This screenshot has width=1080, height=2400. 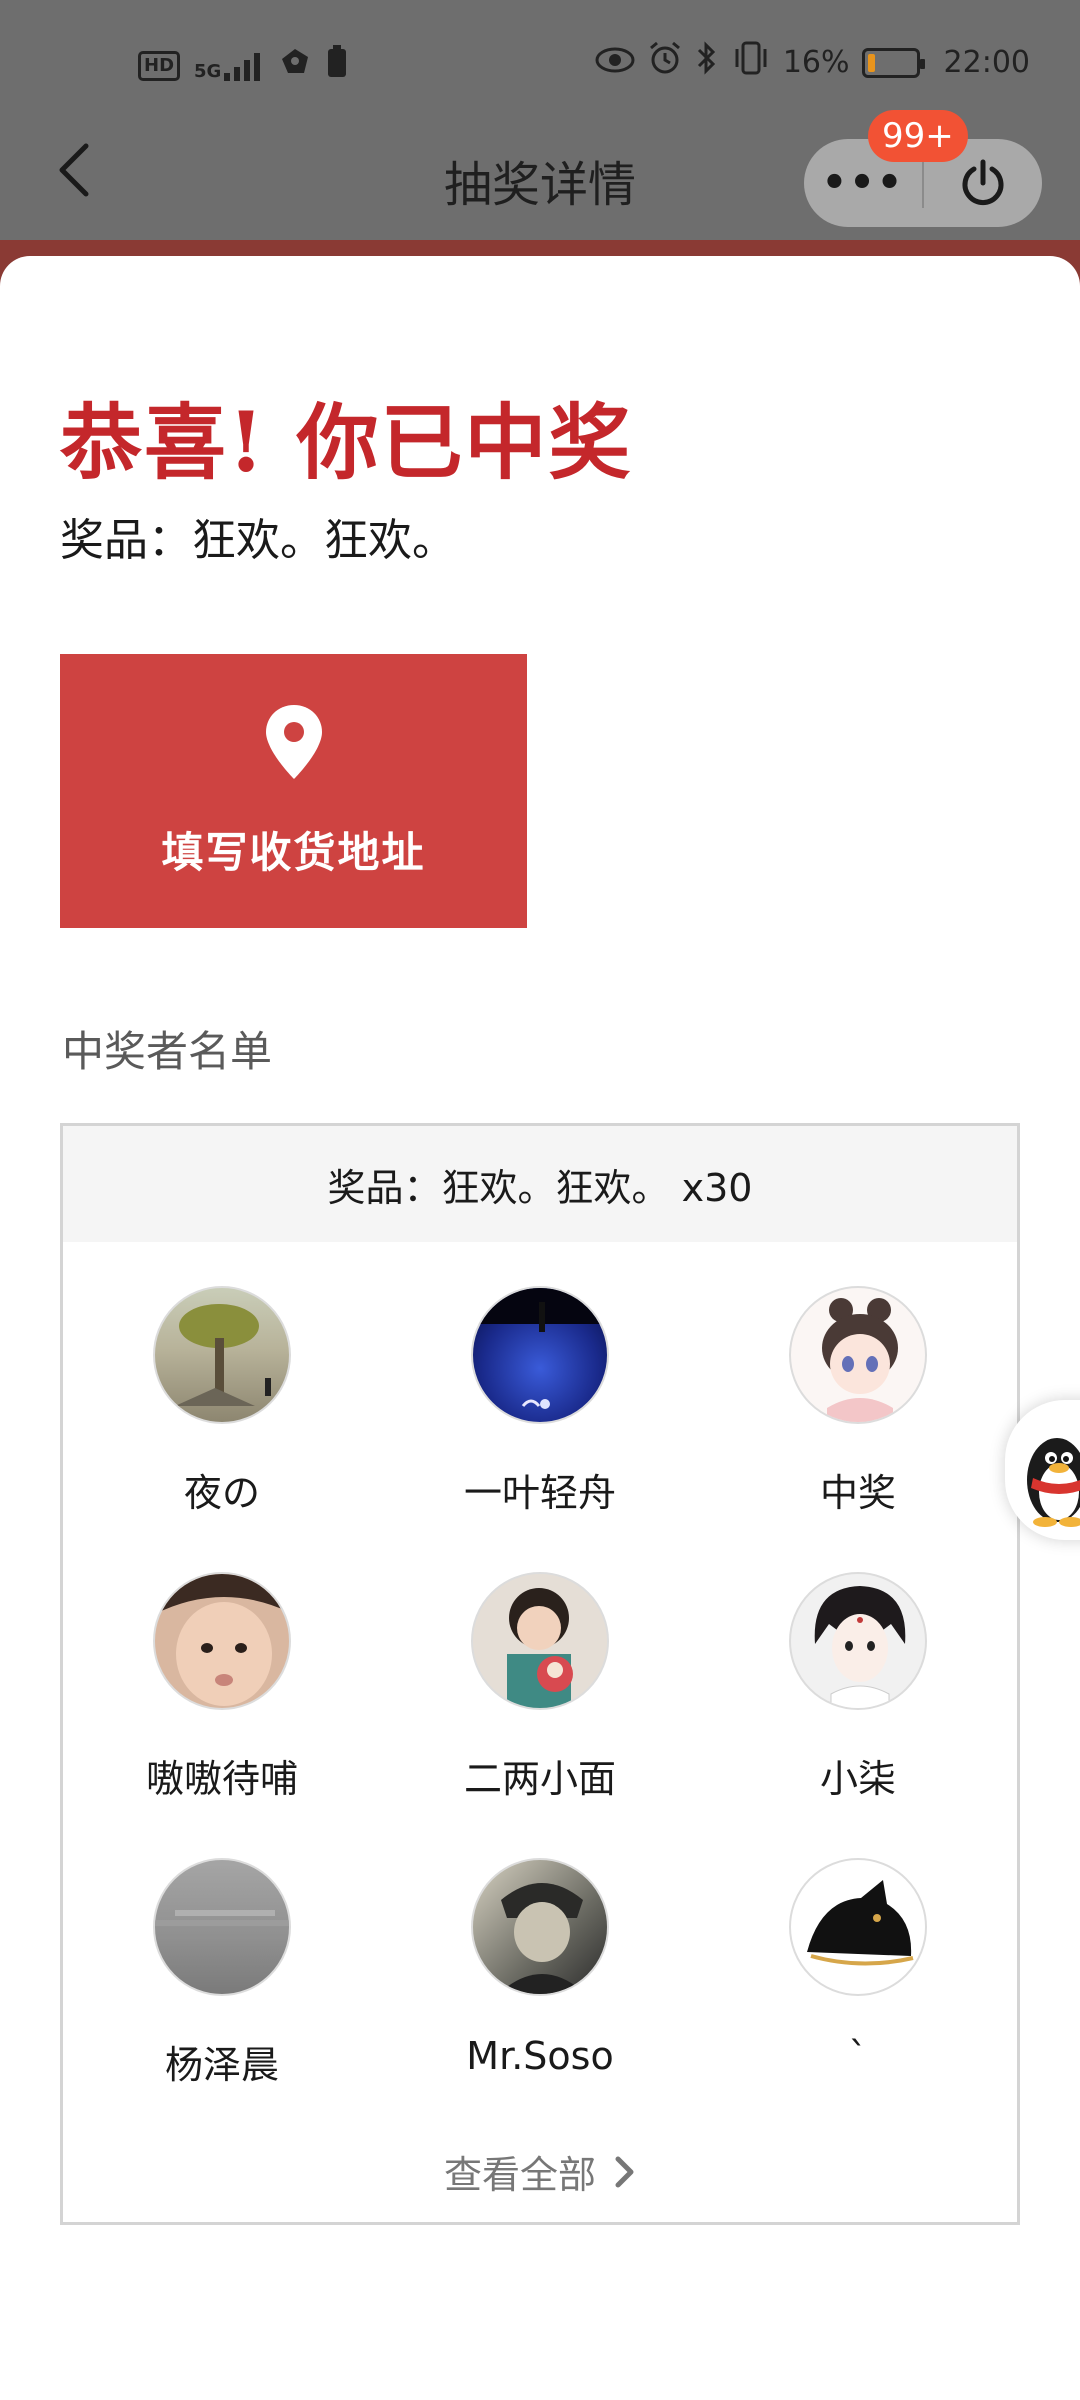 I want to click on clock: 22:00, so click(x=986, y=62).